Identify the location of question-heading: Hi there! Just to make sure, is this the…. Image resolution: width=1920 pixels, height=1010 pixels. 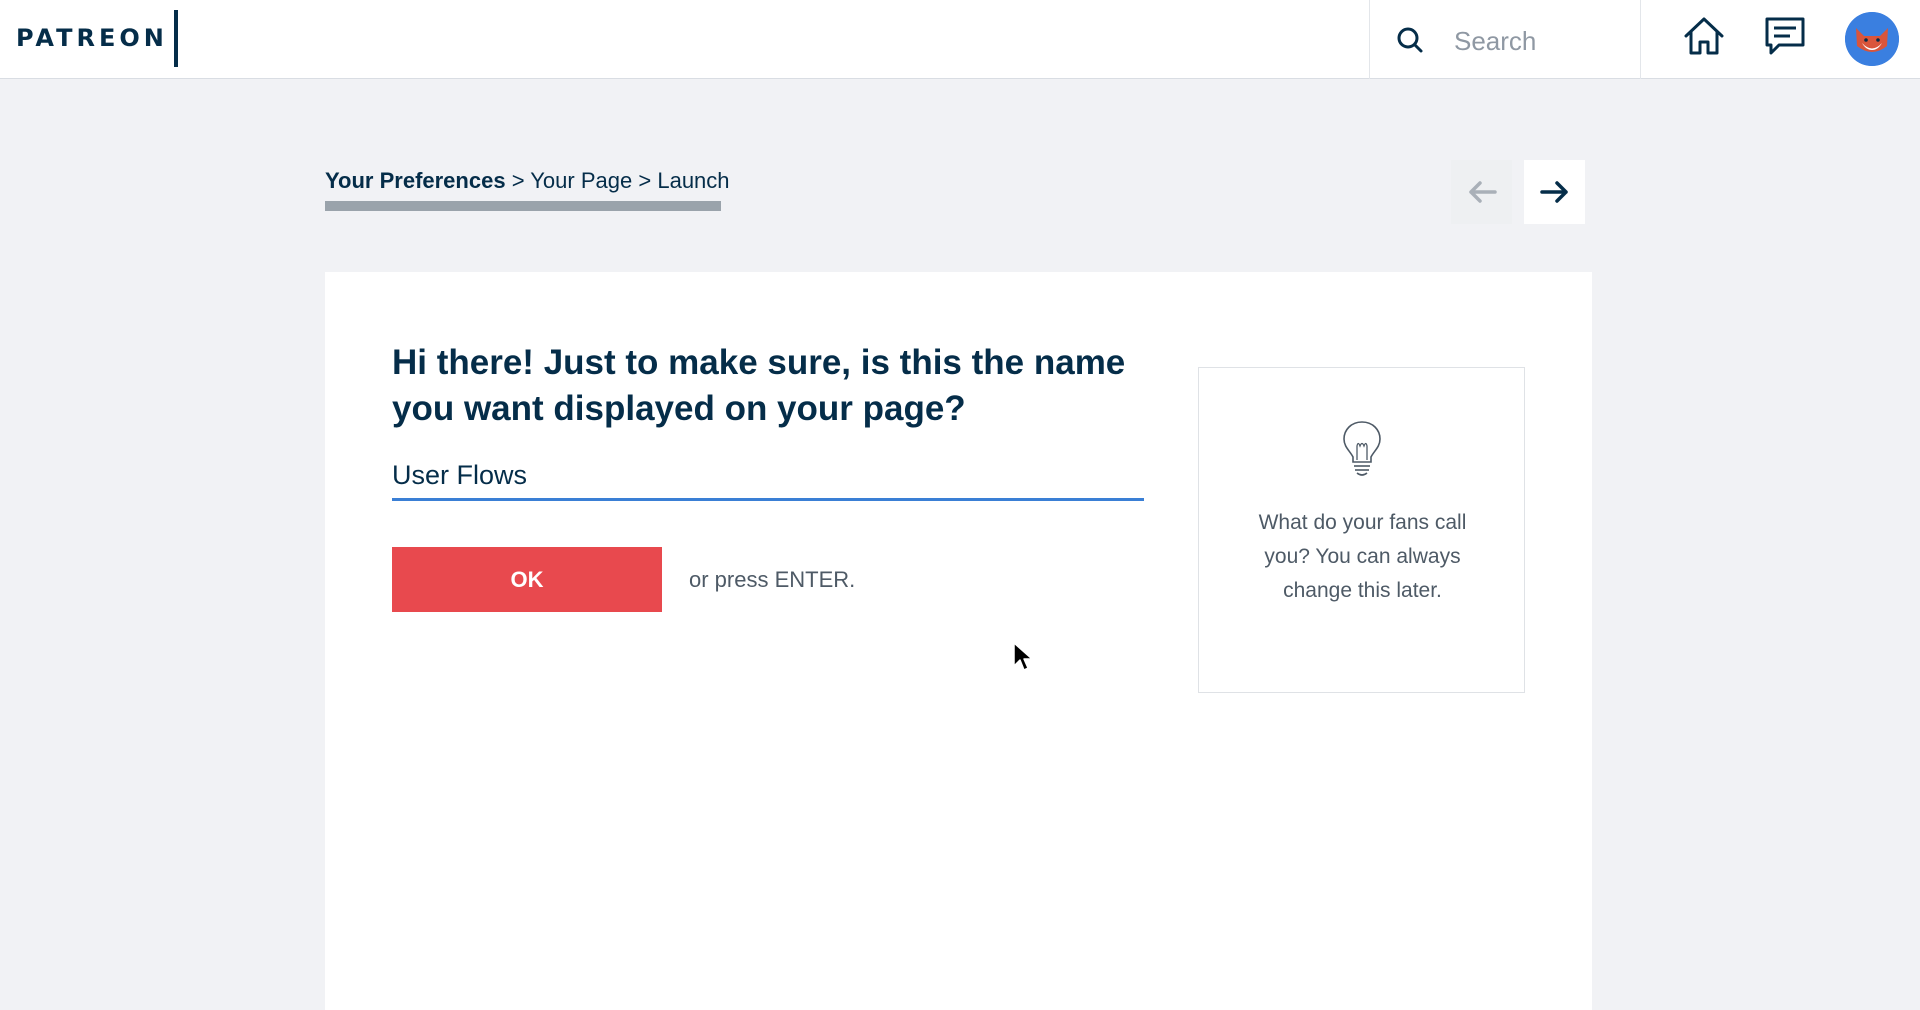
(759, 385).